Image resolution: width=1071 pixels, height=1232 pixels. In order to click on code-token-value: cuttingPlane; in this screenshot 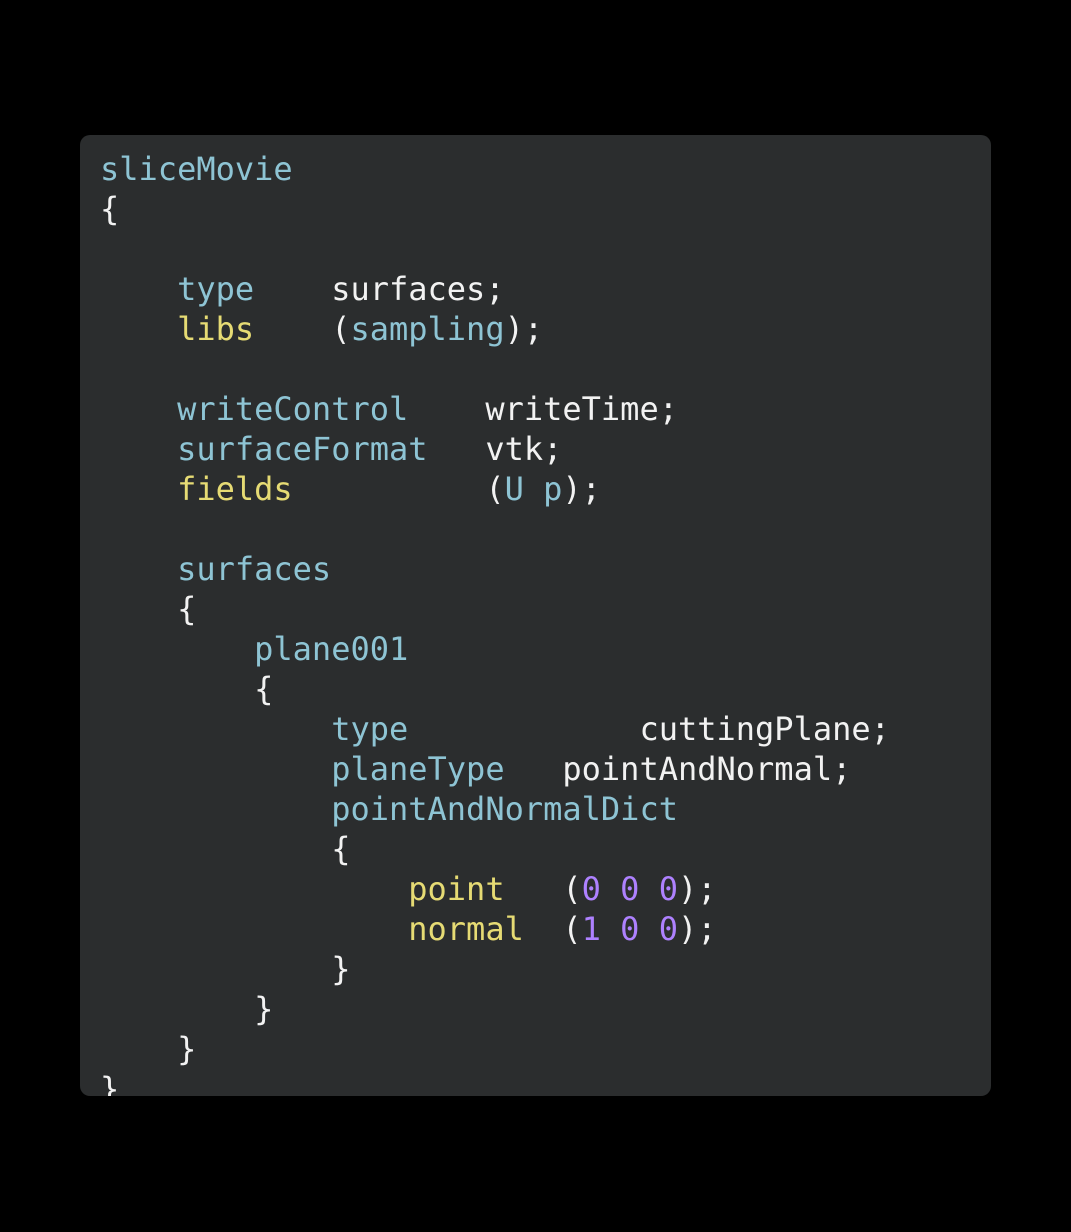, I will do `click(764, 729)`.